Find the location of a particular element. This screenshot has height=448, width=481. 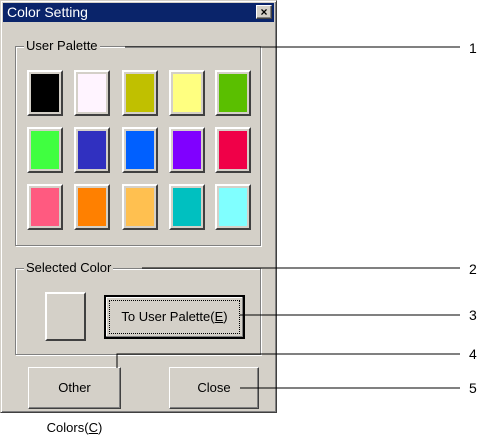

callout-number-3: 3 is located at coordinates (473, 315).